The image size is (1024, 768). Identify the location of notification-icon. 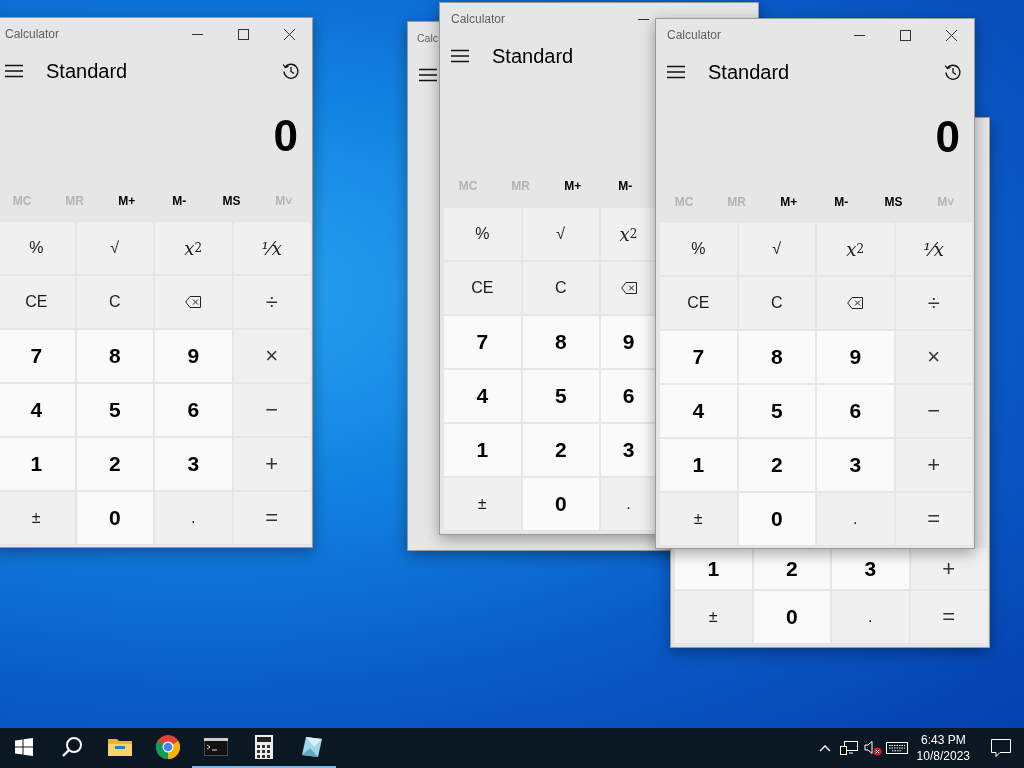
(1001, 748).